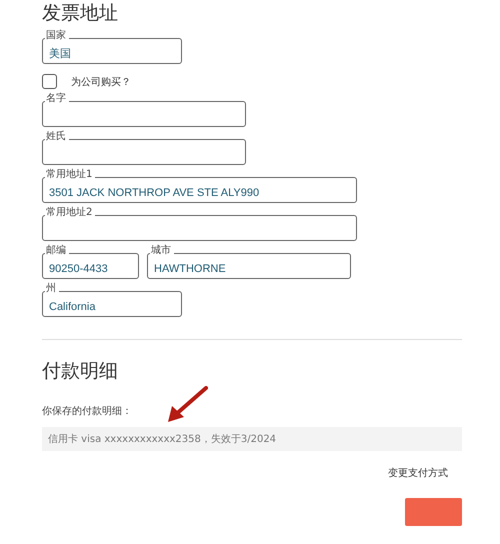  Describe the element at coordinates (52, 289) in the screenshot. I see `field-label: 州` at that location.